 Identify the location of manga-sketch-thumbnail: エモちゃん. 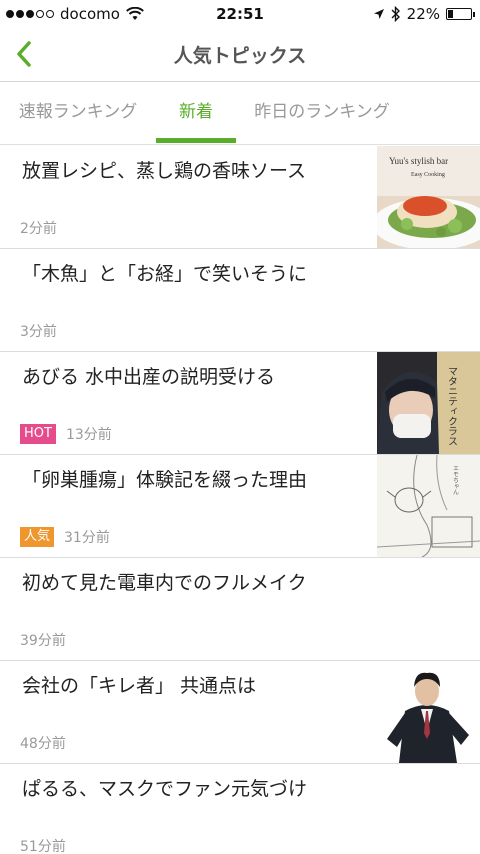
(428, 506).